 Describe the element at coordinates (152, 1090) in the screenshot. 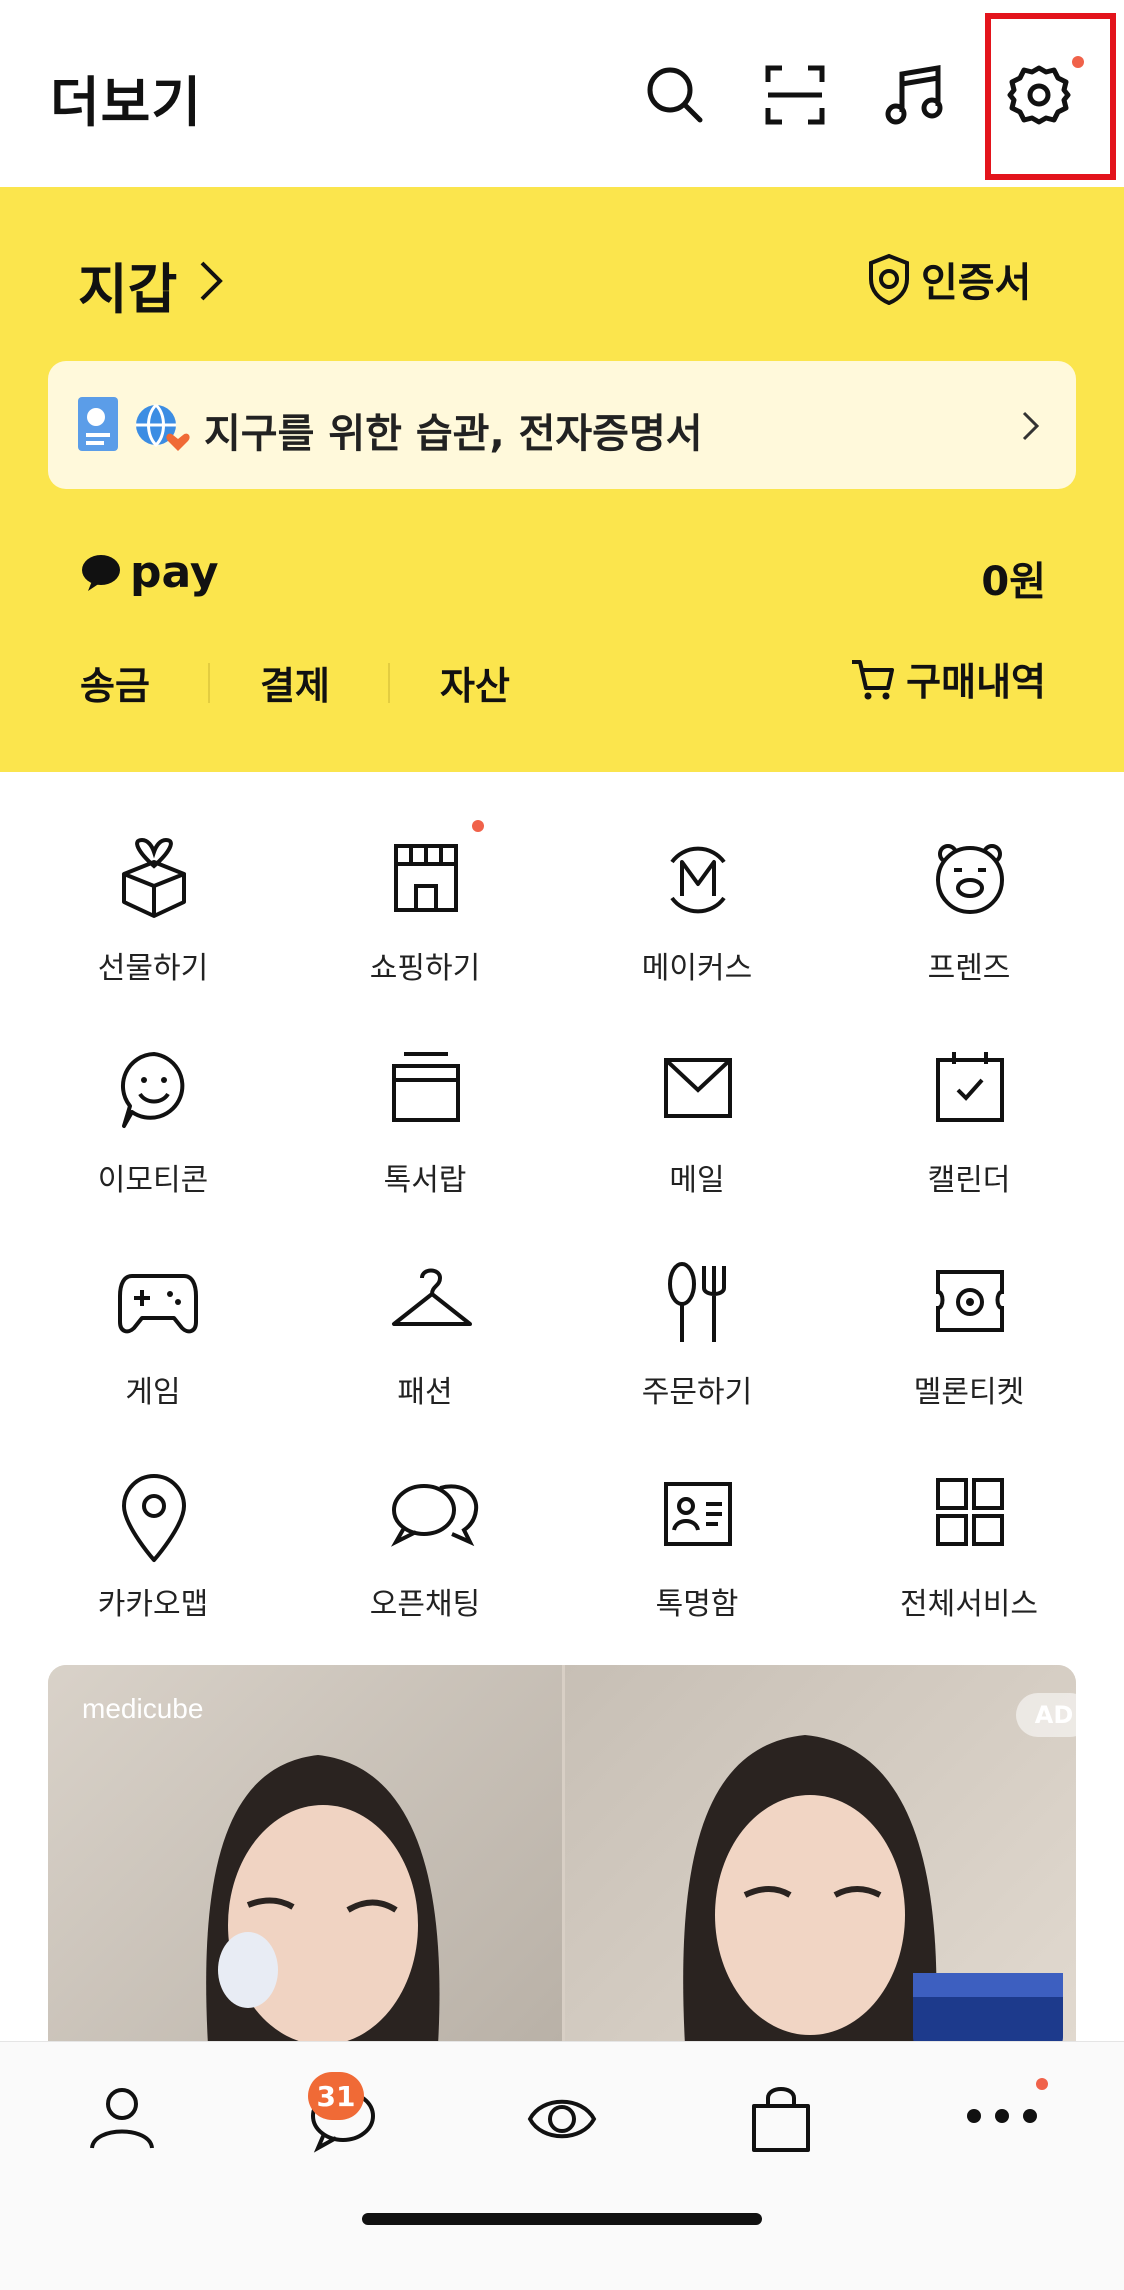

I see `emoticon-icon` at that location.